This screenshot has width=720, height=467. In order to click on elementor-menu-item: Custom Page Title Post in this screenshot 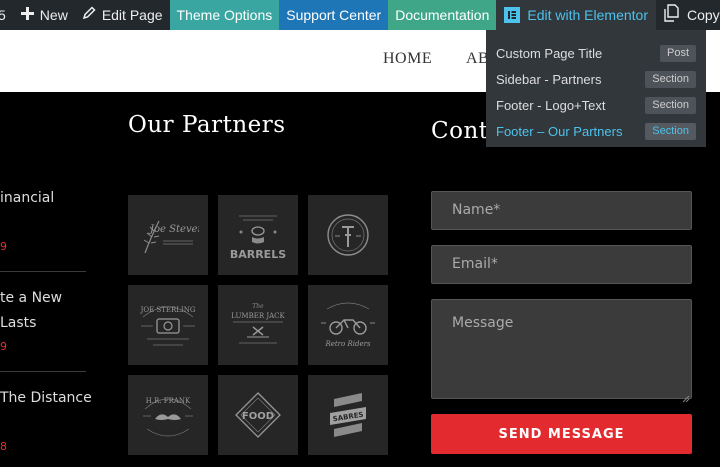, I will do `click(596, 53)`.